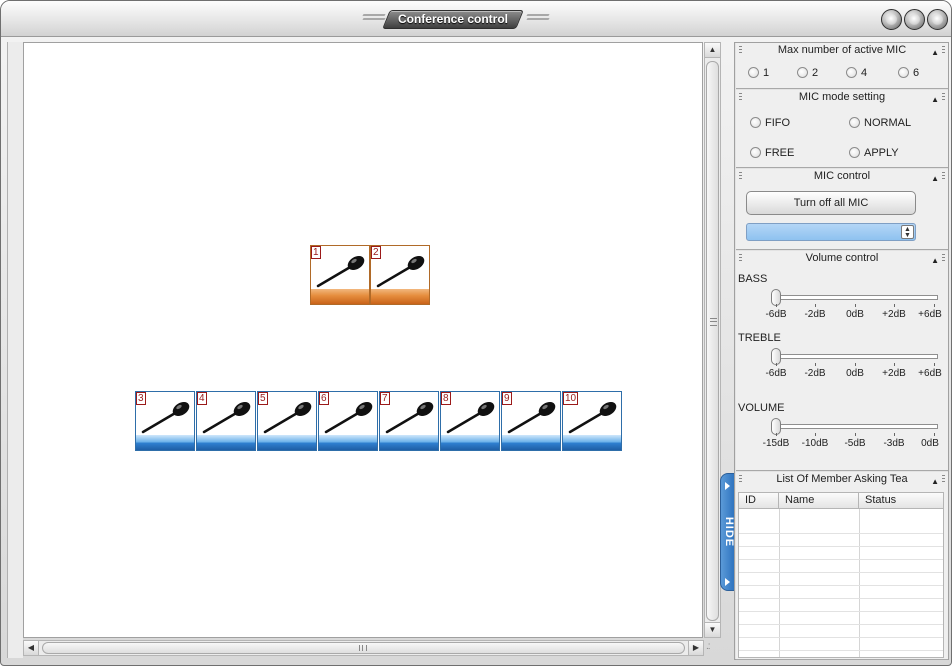 This screenshot has height=666, width=952. Describe the element at coordinates (226, 442) in the screenshot. I see `delegate-status-bar` at that location.